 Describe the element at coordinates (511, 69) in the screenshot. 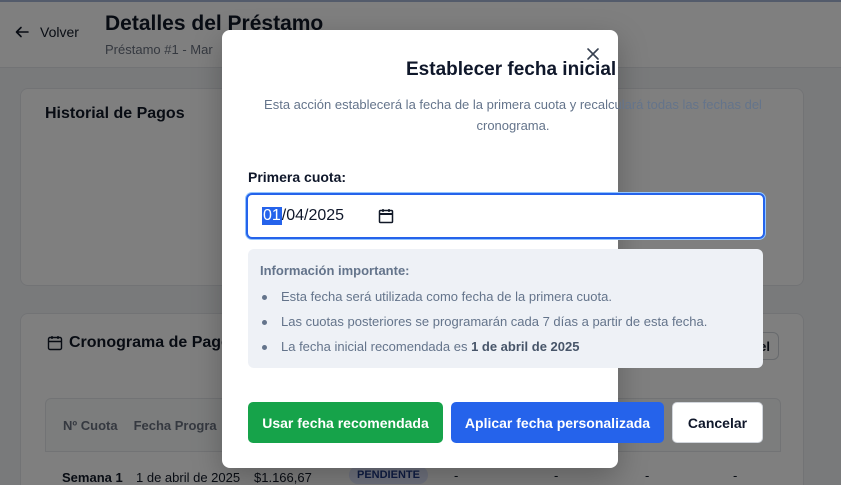

I see `dialog-title: Establecer fecha inicial` at that location.